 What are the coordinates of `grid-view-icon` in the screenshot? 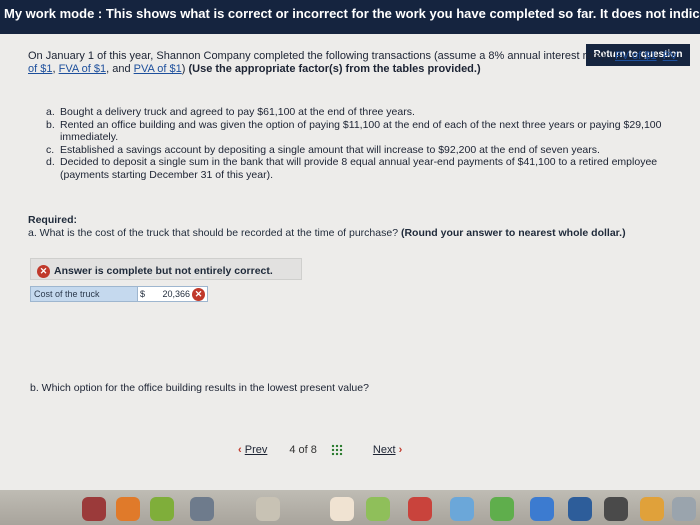 It's located at (336, 450).